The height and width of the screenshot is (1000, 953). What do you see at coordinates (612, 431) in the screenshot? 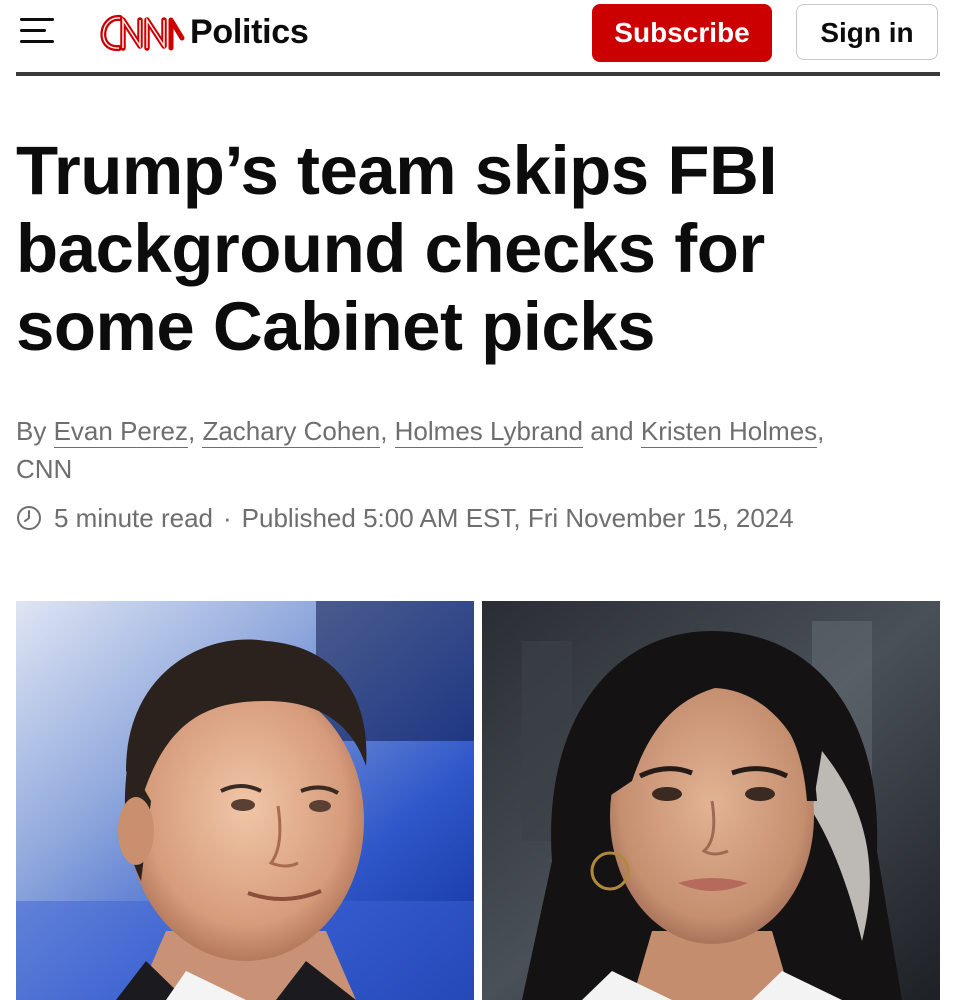
I see `byline-and: and` at bounding box center [612, 431].